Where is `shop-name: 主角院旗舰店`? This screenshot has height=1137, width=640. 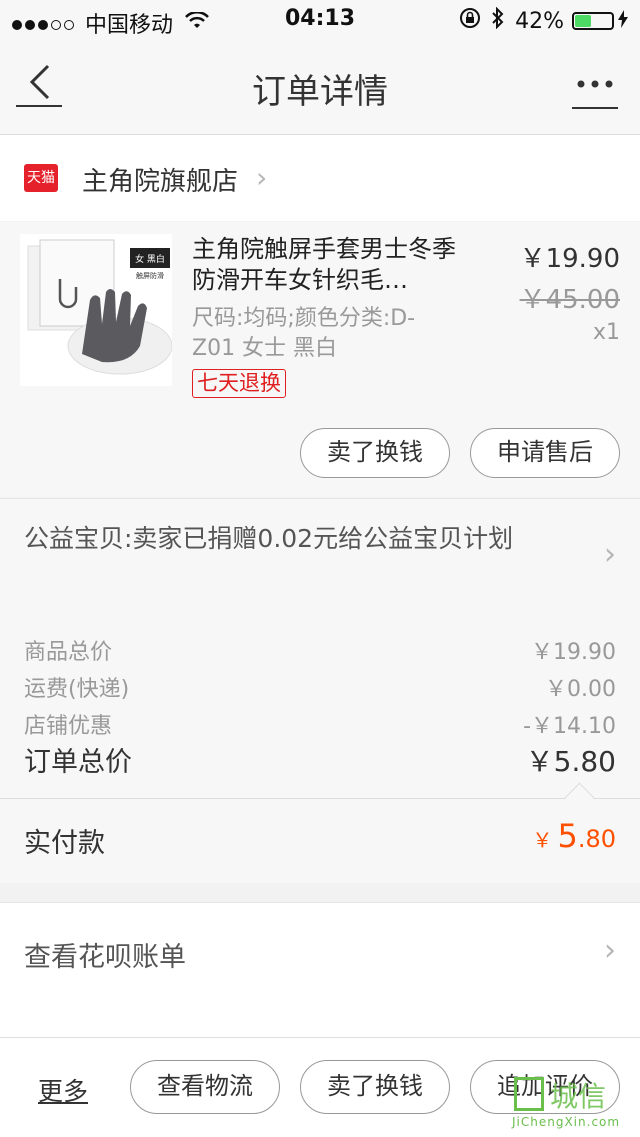
shop-name: 主角院旗舰店 is located at coordinates (160, 179).